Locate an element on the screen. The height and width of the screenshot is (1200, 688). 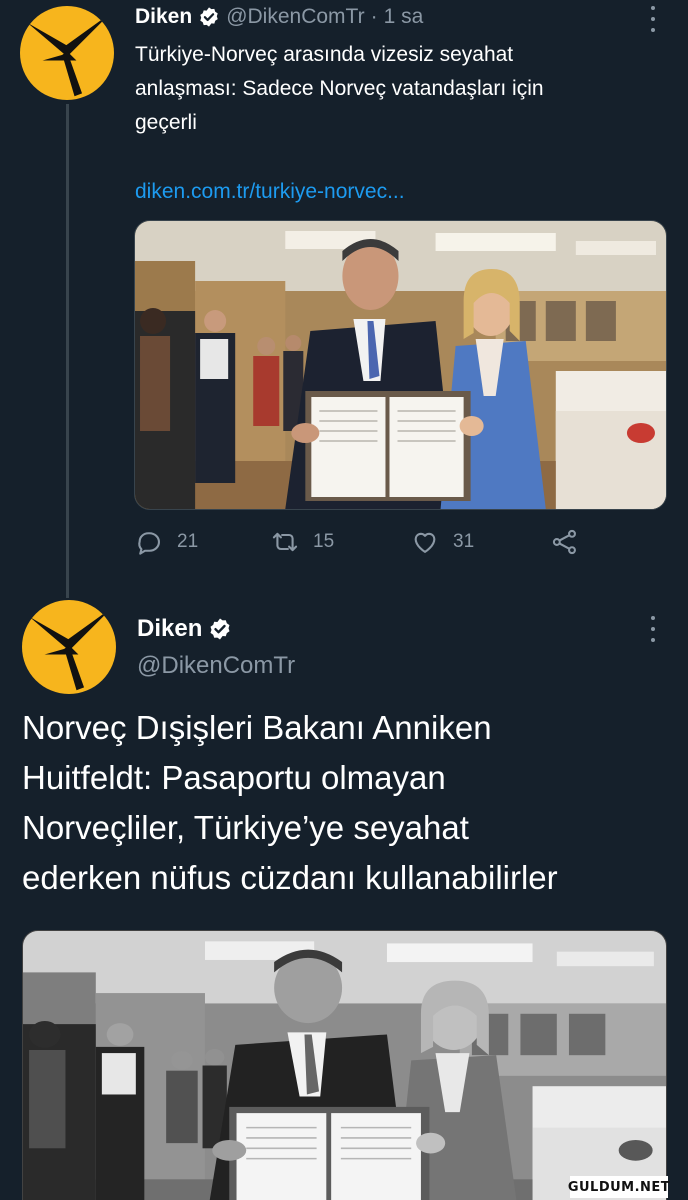
tweet-actions: 21 15 31 is located at coordinates (360, 544).